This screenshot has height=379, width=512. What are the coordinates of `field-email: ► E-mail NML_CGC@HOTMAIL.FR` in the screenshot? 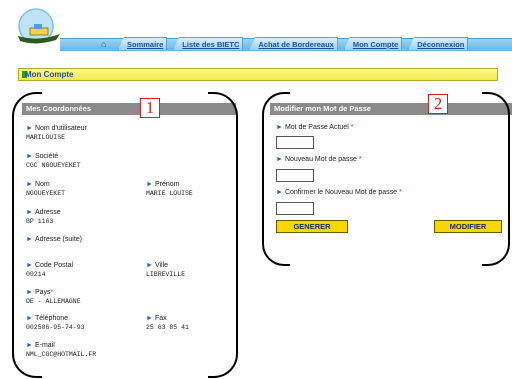 It's located at (61, 350).